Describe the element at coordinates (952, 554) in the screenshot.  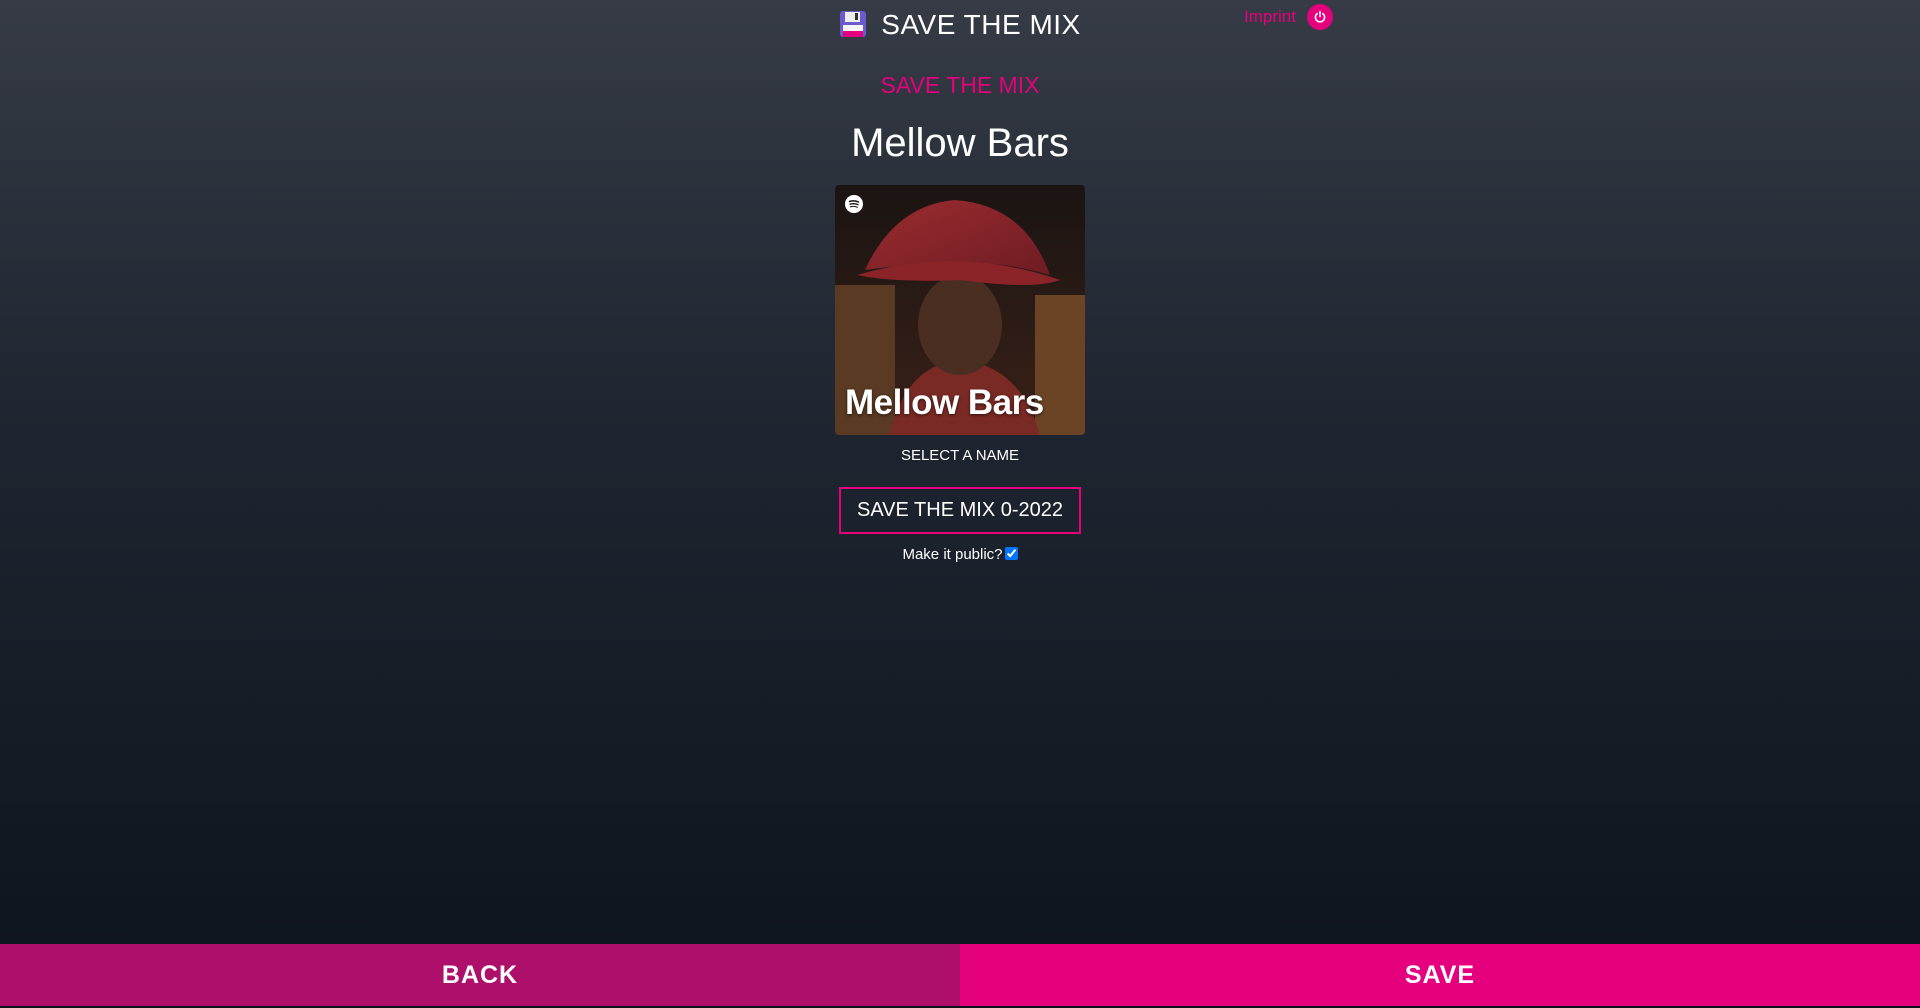
I see `make-public-label: Make it public?` at that location.